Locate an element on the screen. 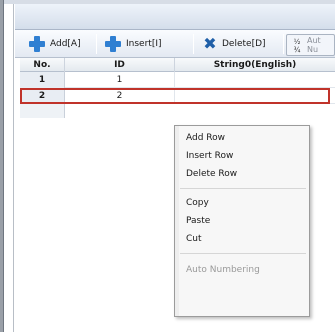  auto-numbering-button: ½¾ Aut Nu is located at coordinates (310, 45).